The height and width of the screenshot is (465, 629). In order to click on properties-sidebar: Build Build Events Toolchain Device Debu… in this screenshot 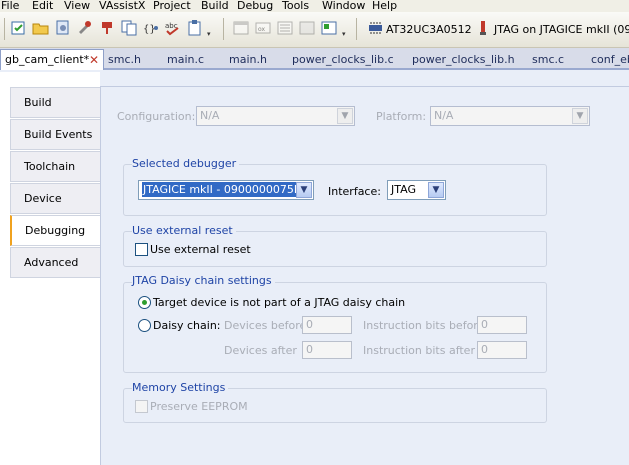, I will do `click(50, 268)`.